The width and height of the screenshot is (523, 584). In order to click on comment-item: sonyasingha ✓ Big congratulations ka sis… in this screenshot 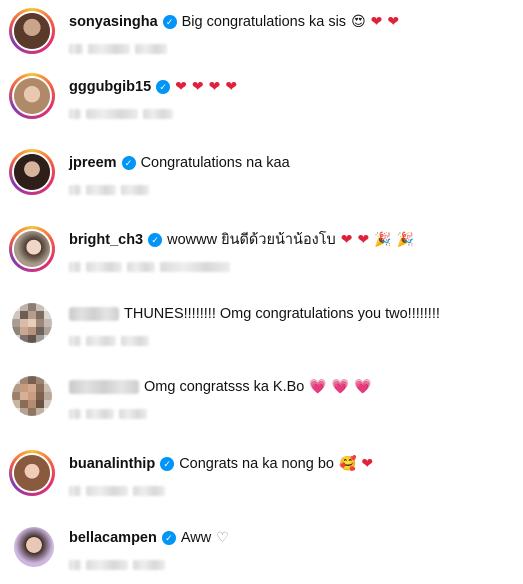, I will do `click(261, 38)`.